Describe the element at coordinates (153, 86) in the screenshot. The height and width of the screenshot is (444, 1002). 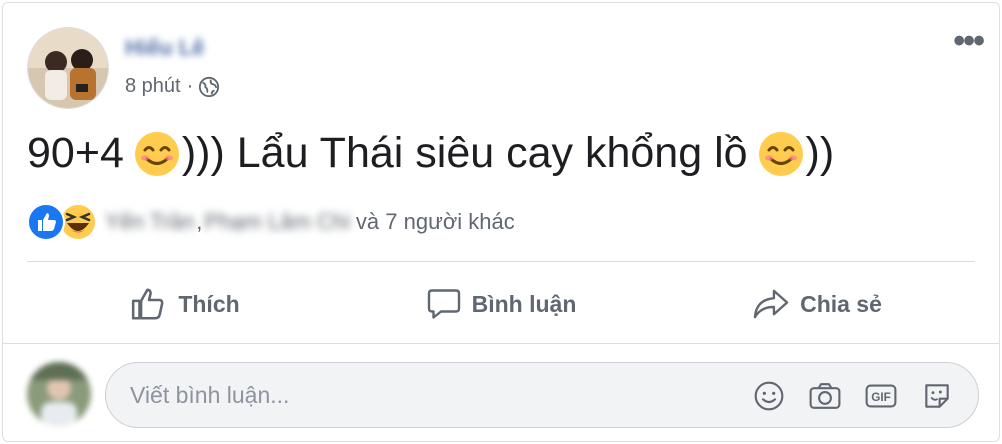
I see `post-timestamp: 8 phút` at that location.